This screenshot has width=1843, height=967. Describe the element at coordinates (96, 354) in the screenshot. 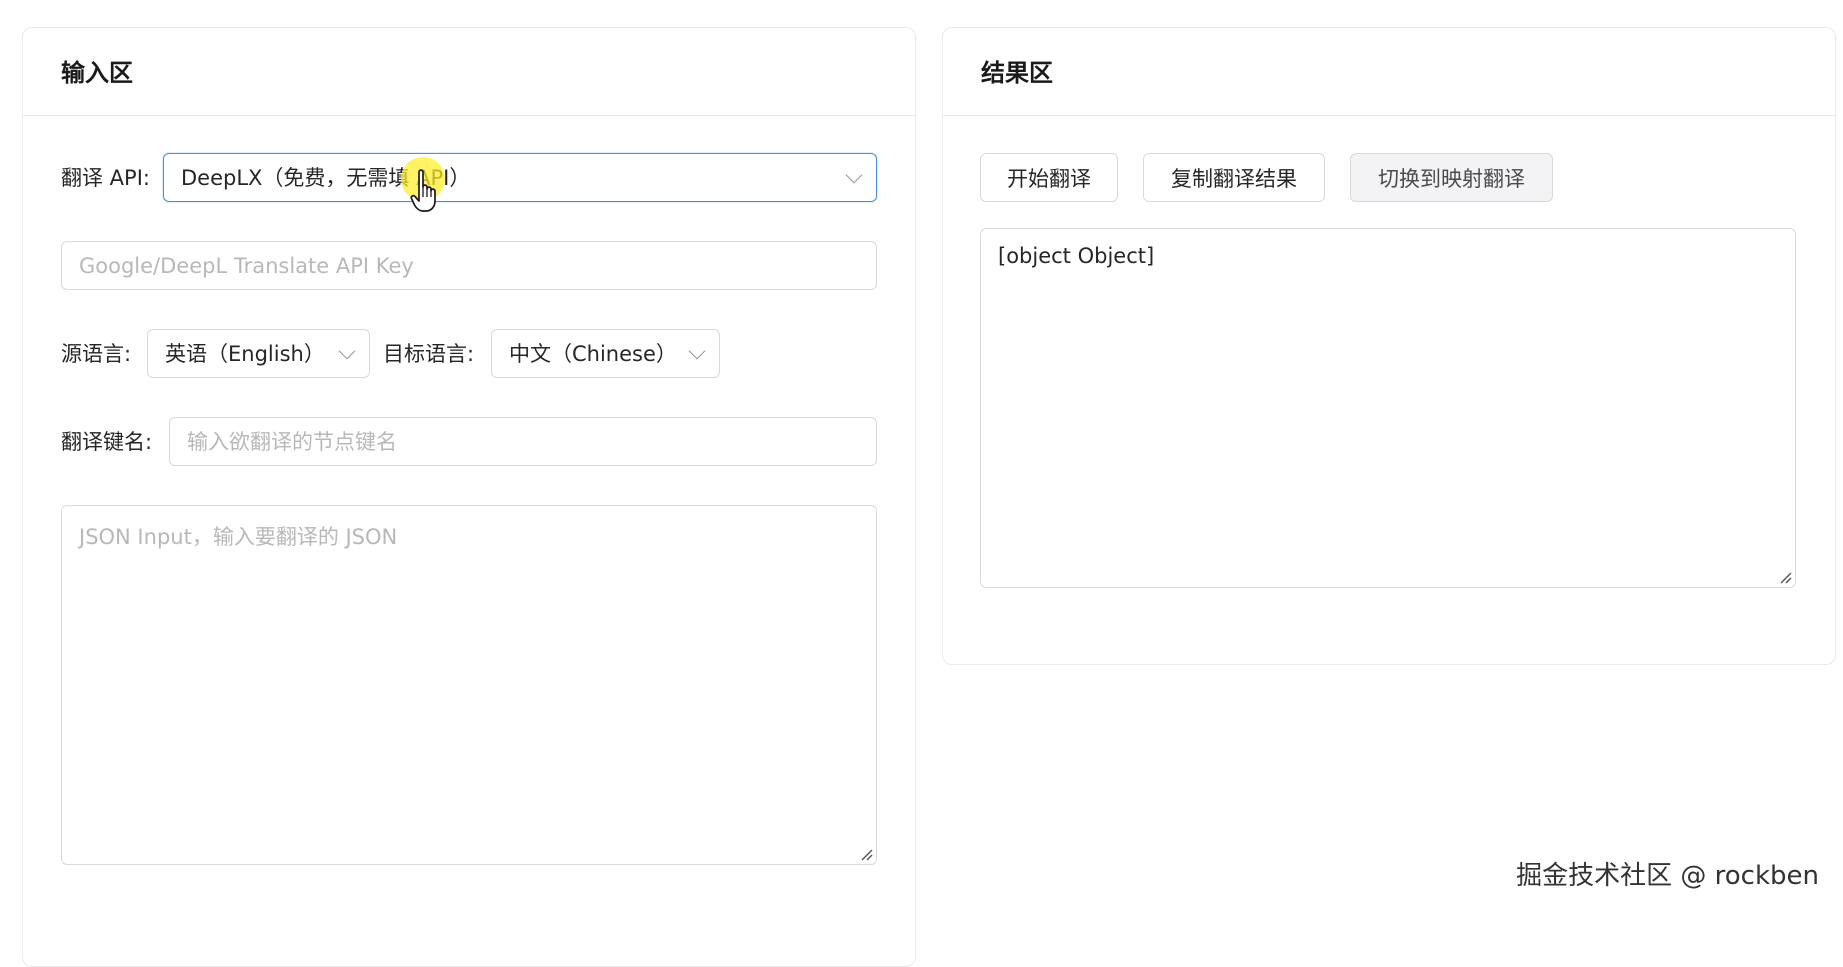

I see `source-lang-label: 源语言:` at that location.